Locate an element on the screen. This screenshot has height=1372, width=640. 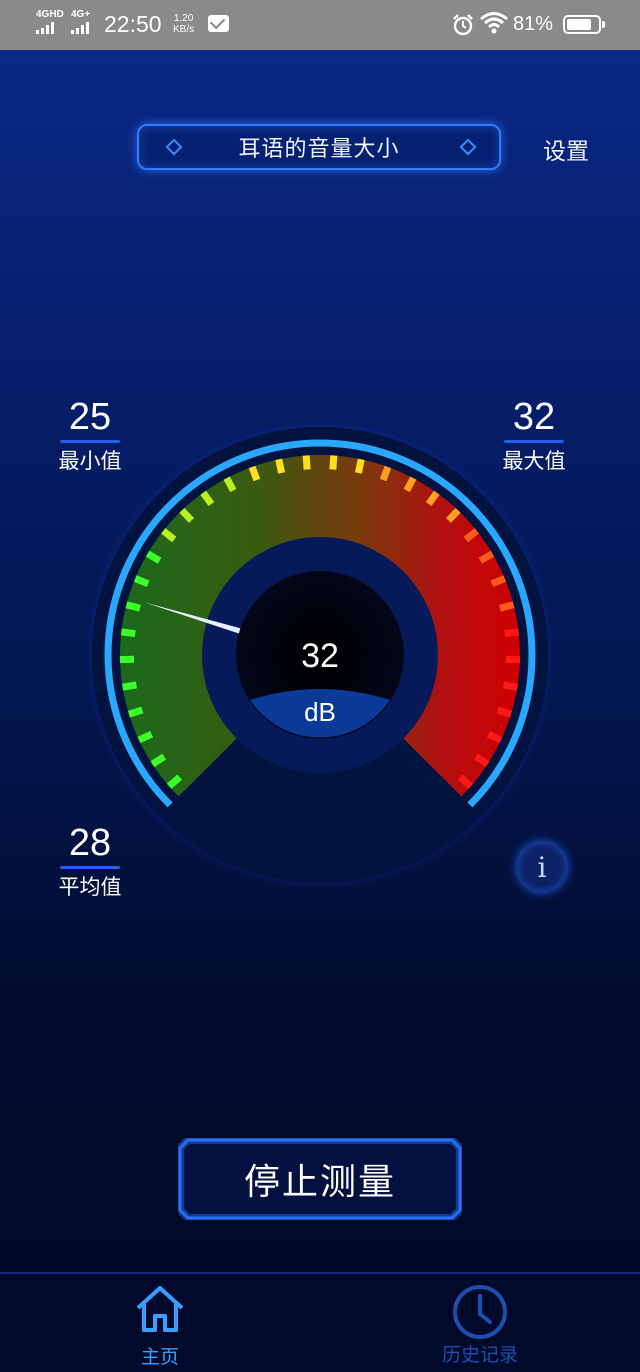
tab-bar: 主页 历史记录 is located at coordinates (320, 1322).